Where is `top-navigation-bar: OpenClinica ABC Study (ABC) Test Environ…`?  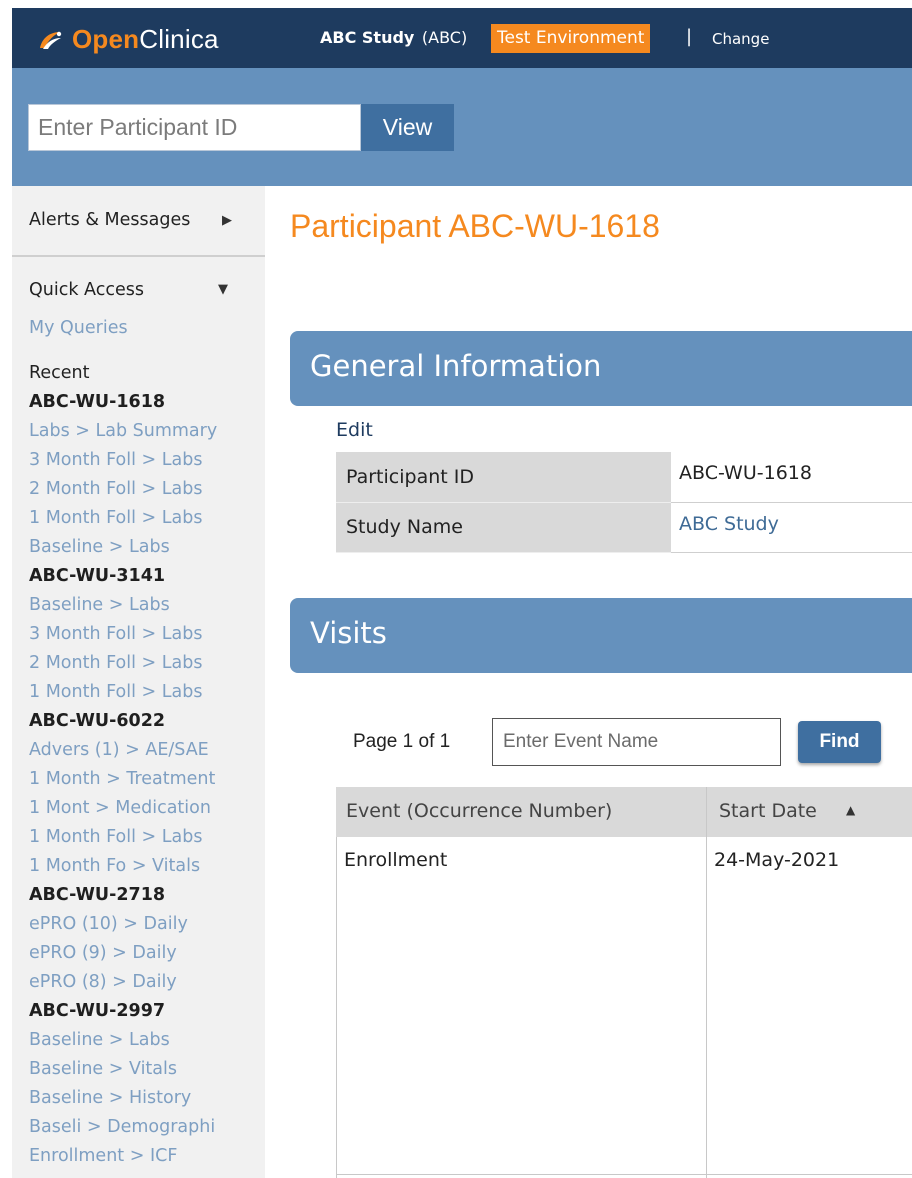 top-navigation-bar: OpenClinica ABC Study (ABC) Test Environ… is located at coordinates (462, 38).